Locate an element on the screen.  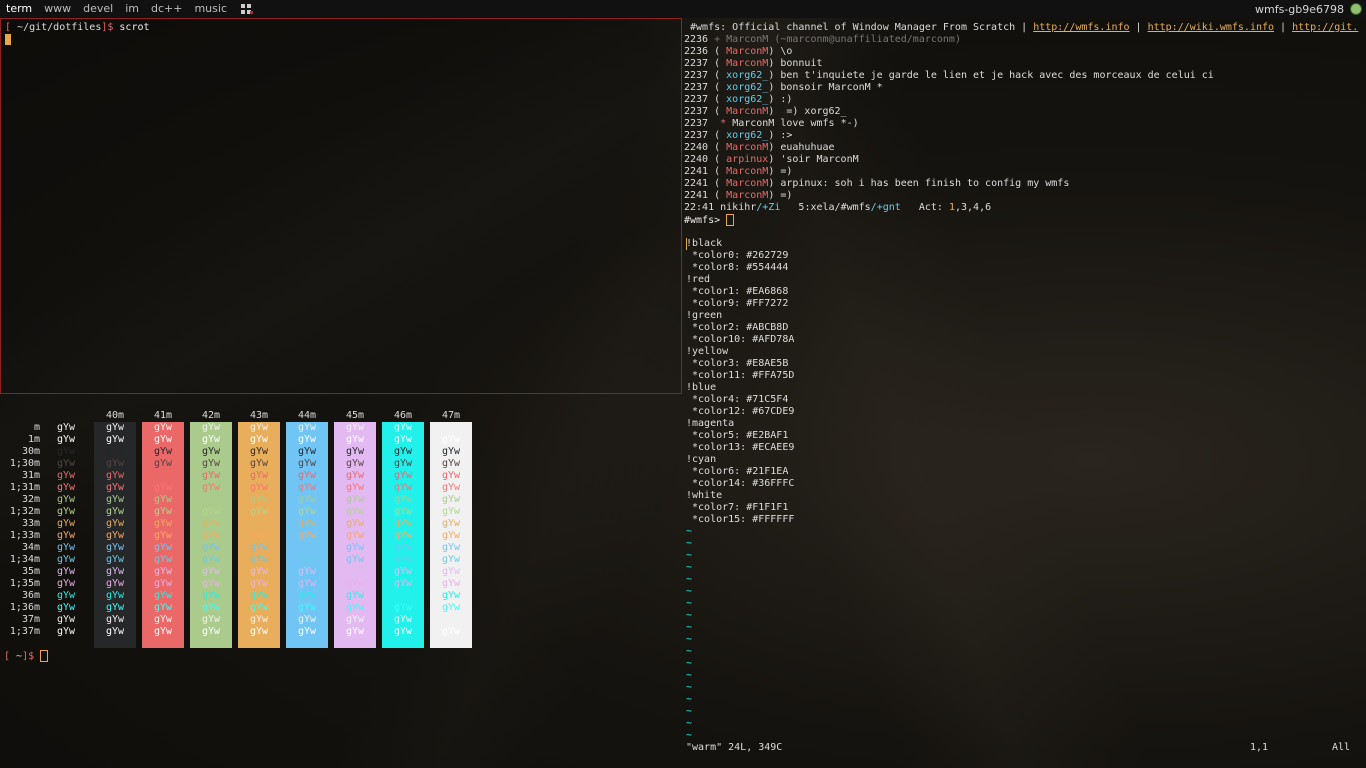
prompt-path: ~/git/dotfiles is located at coordinates (56, 27).